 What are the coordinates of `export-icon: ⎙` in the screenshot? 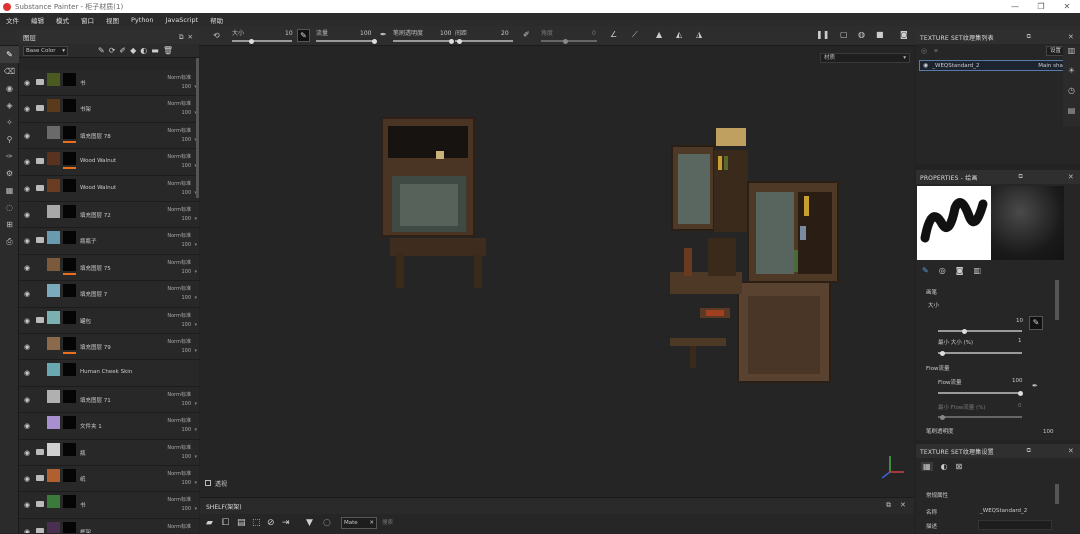 It's located at (9, 241).